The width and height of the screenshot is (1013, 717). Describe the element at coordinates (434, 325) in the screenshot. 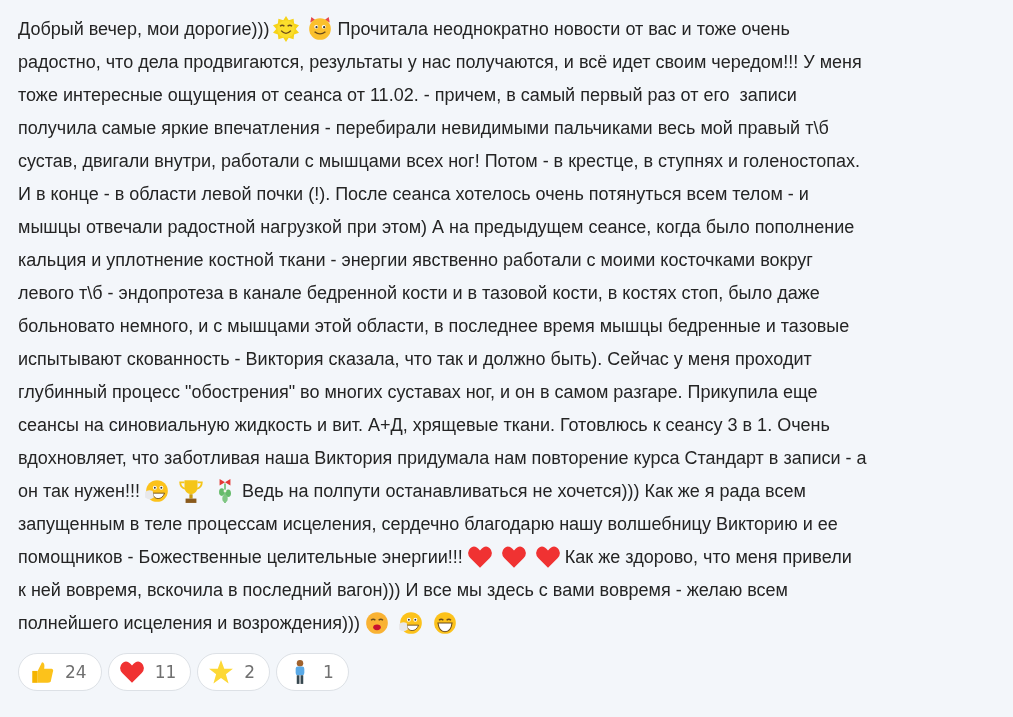

I see `comment-text: больновато немного, и с мышцами этой области, в последнее время мышцы бедренные и тазовые` at that location.